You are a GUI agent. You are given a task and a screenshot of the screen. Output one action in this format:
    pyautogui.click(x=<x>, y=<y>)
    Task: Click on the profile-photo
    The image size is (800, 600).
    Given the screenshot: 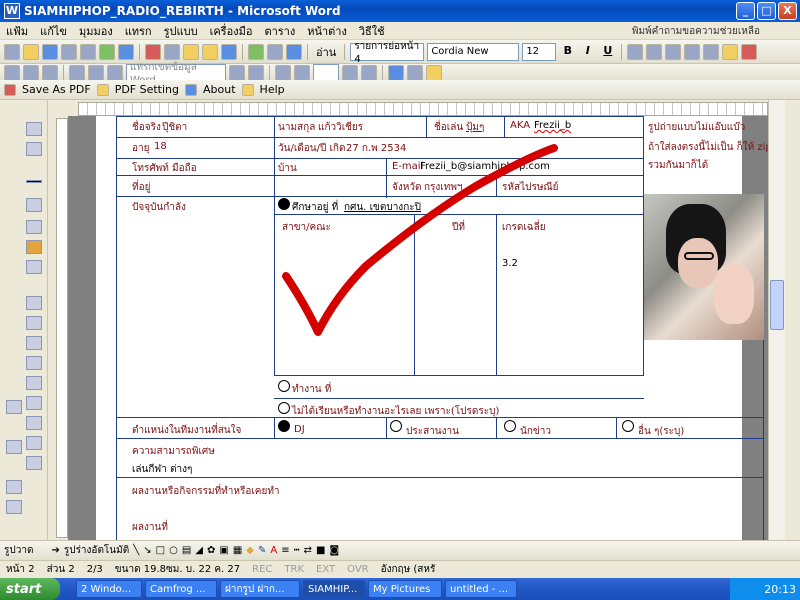 What is the action you would take?
    pyautogui.click(x=704, y=267)
    